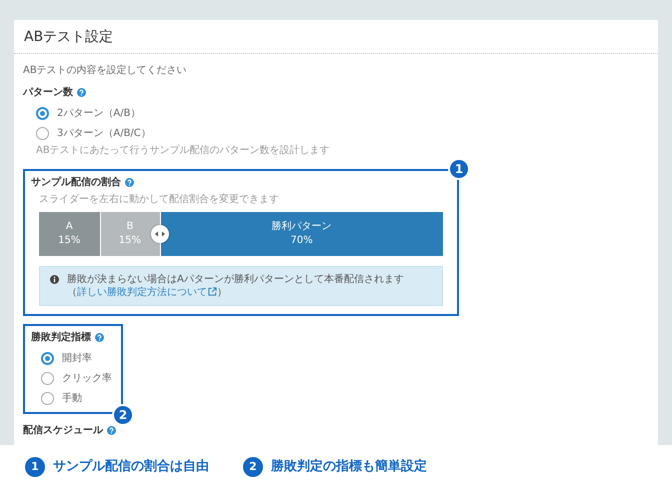  What do you see at coordinates (98, 113) in the screenshot?
I see `option-label: 2パターン（A/B）` at bounding box center [98, 113].